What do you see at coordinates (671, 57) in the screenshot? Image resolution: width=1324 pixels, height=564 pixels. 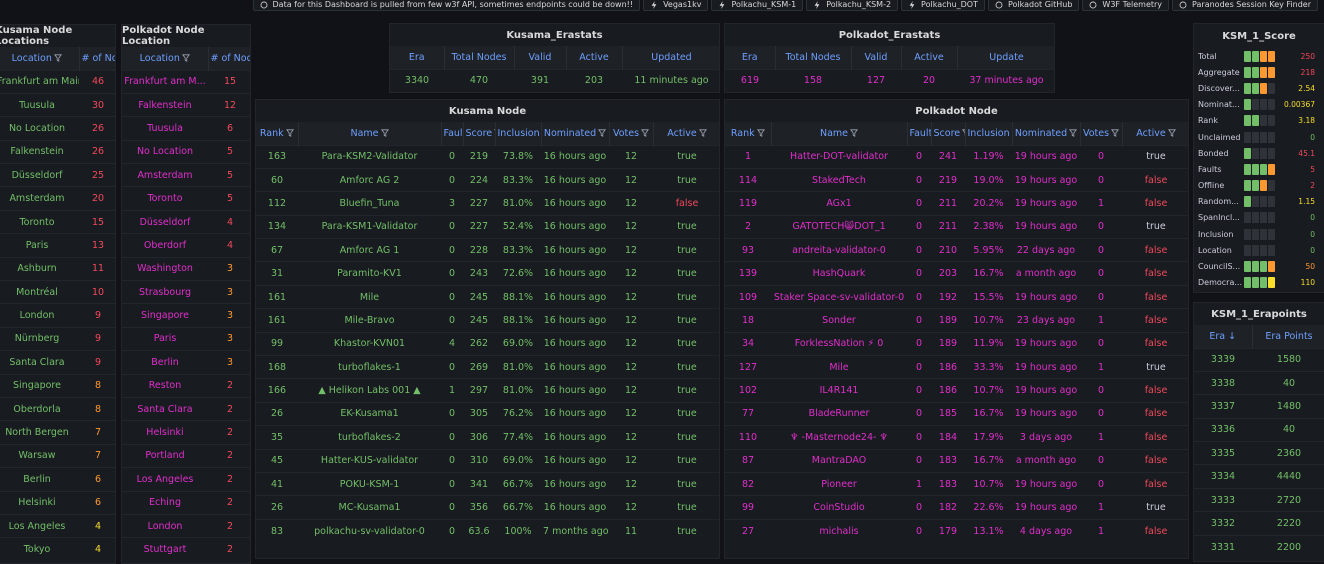 I see `column-header: Updated` at bounding box center [671, 57].